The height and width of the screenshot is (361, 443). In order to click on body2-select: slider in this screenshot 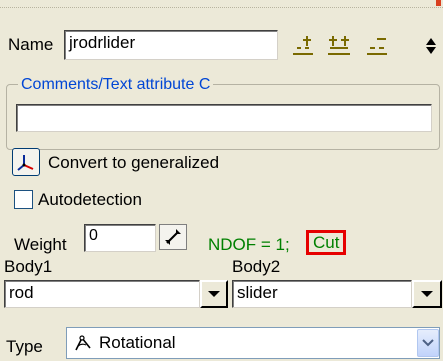, I will do `click(322, 294)`.